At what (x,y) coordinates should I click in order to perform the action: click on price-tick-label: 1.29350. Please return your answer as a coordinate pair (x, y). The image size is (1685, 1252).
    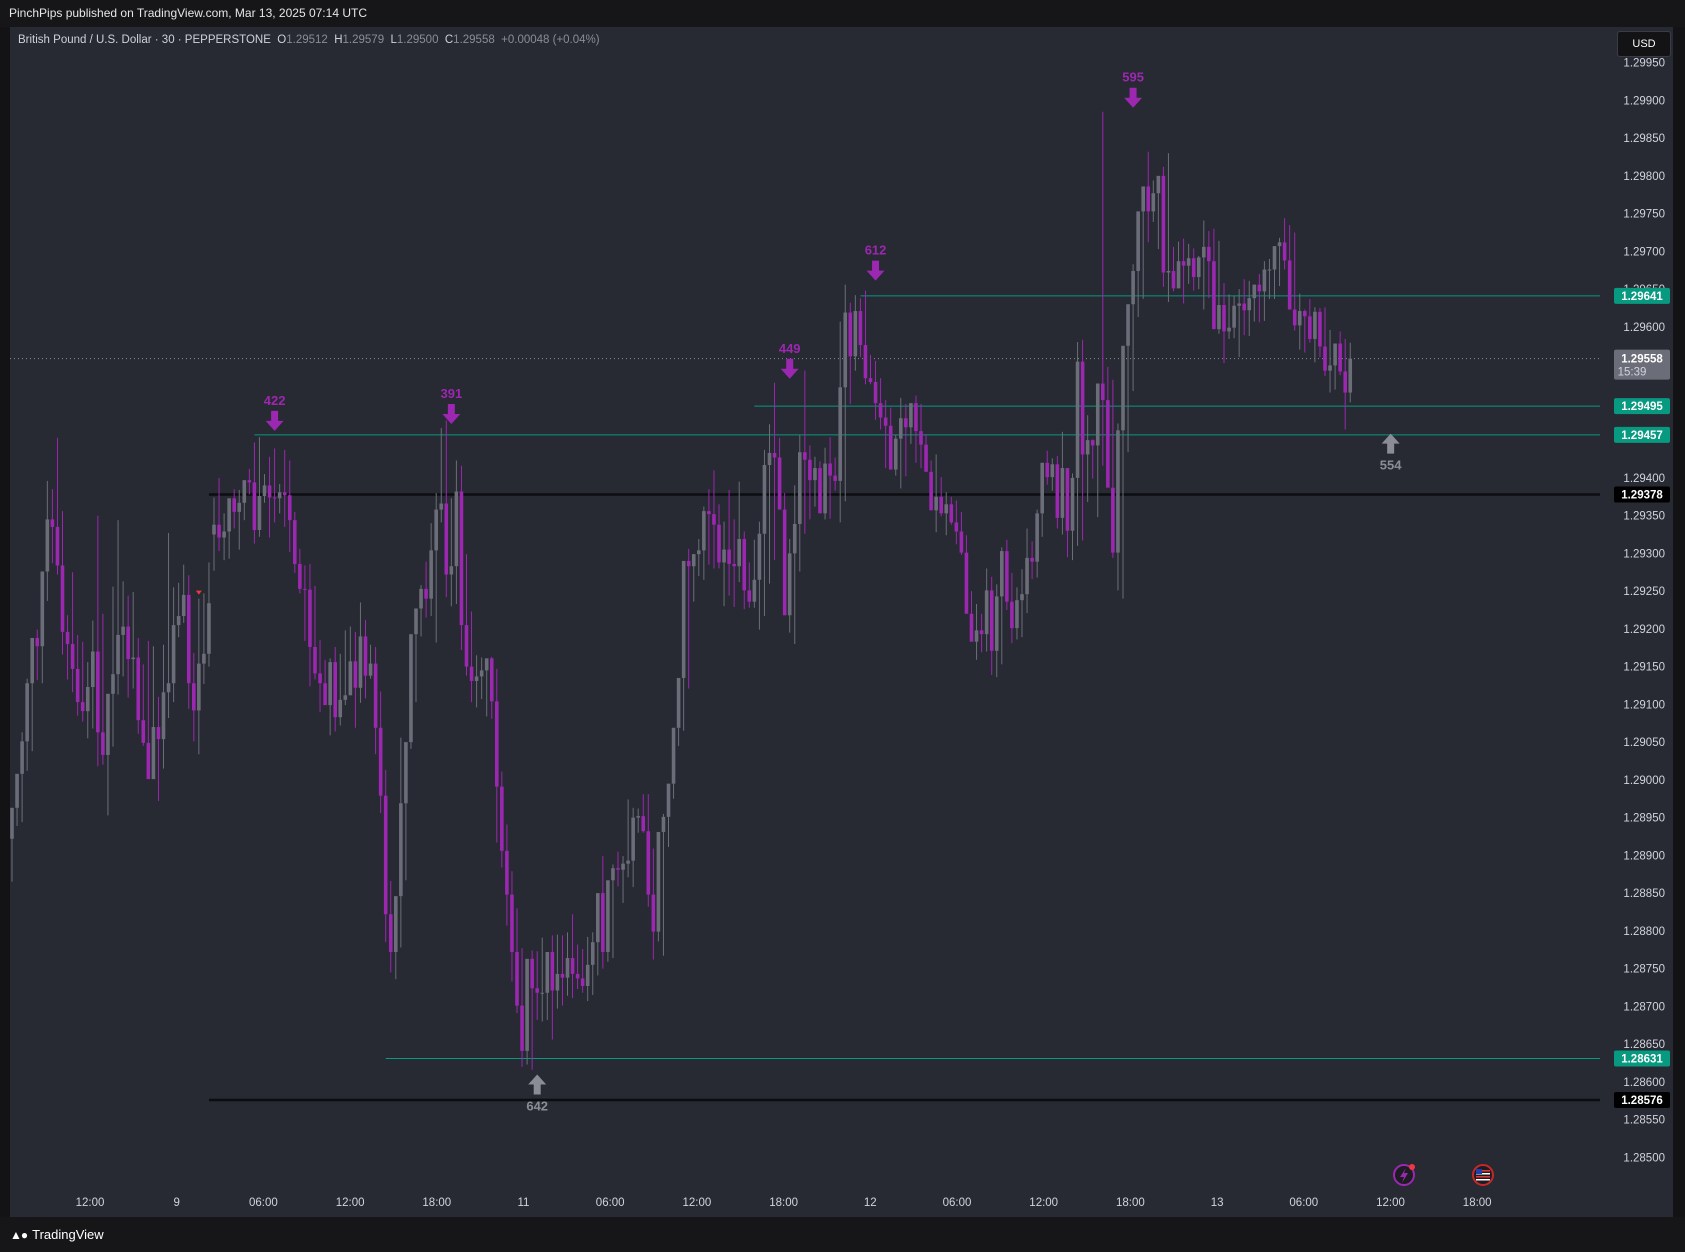
    Looking at the image, I should click on (1644, 517).